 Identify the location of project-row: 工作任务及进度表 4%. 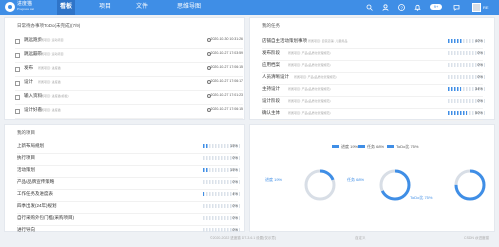
(128, 196).